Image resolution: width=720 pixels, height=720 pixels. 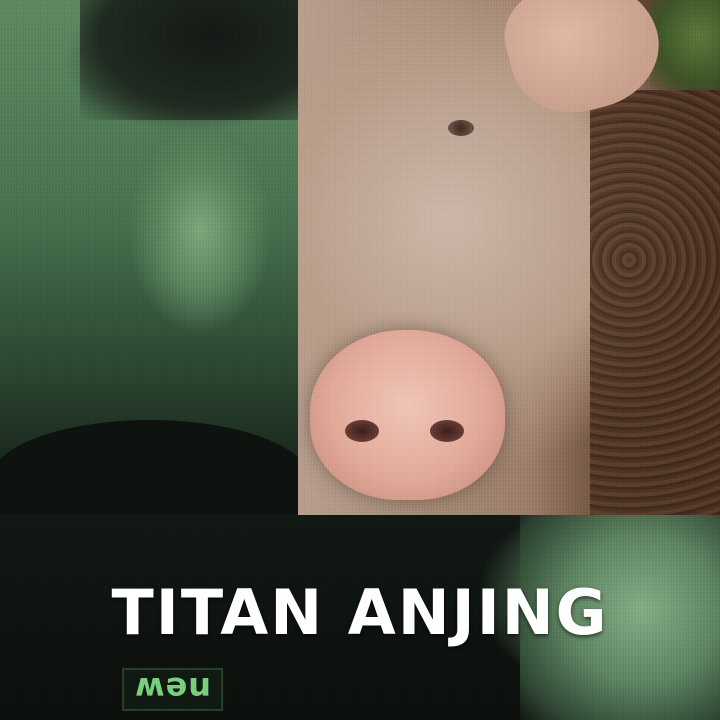 I want to click on pig-nostril-left, so click(x=362, y=431).